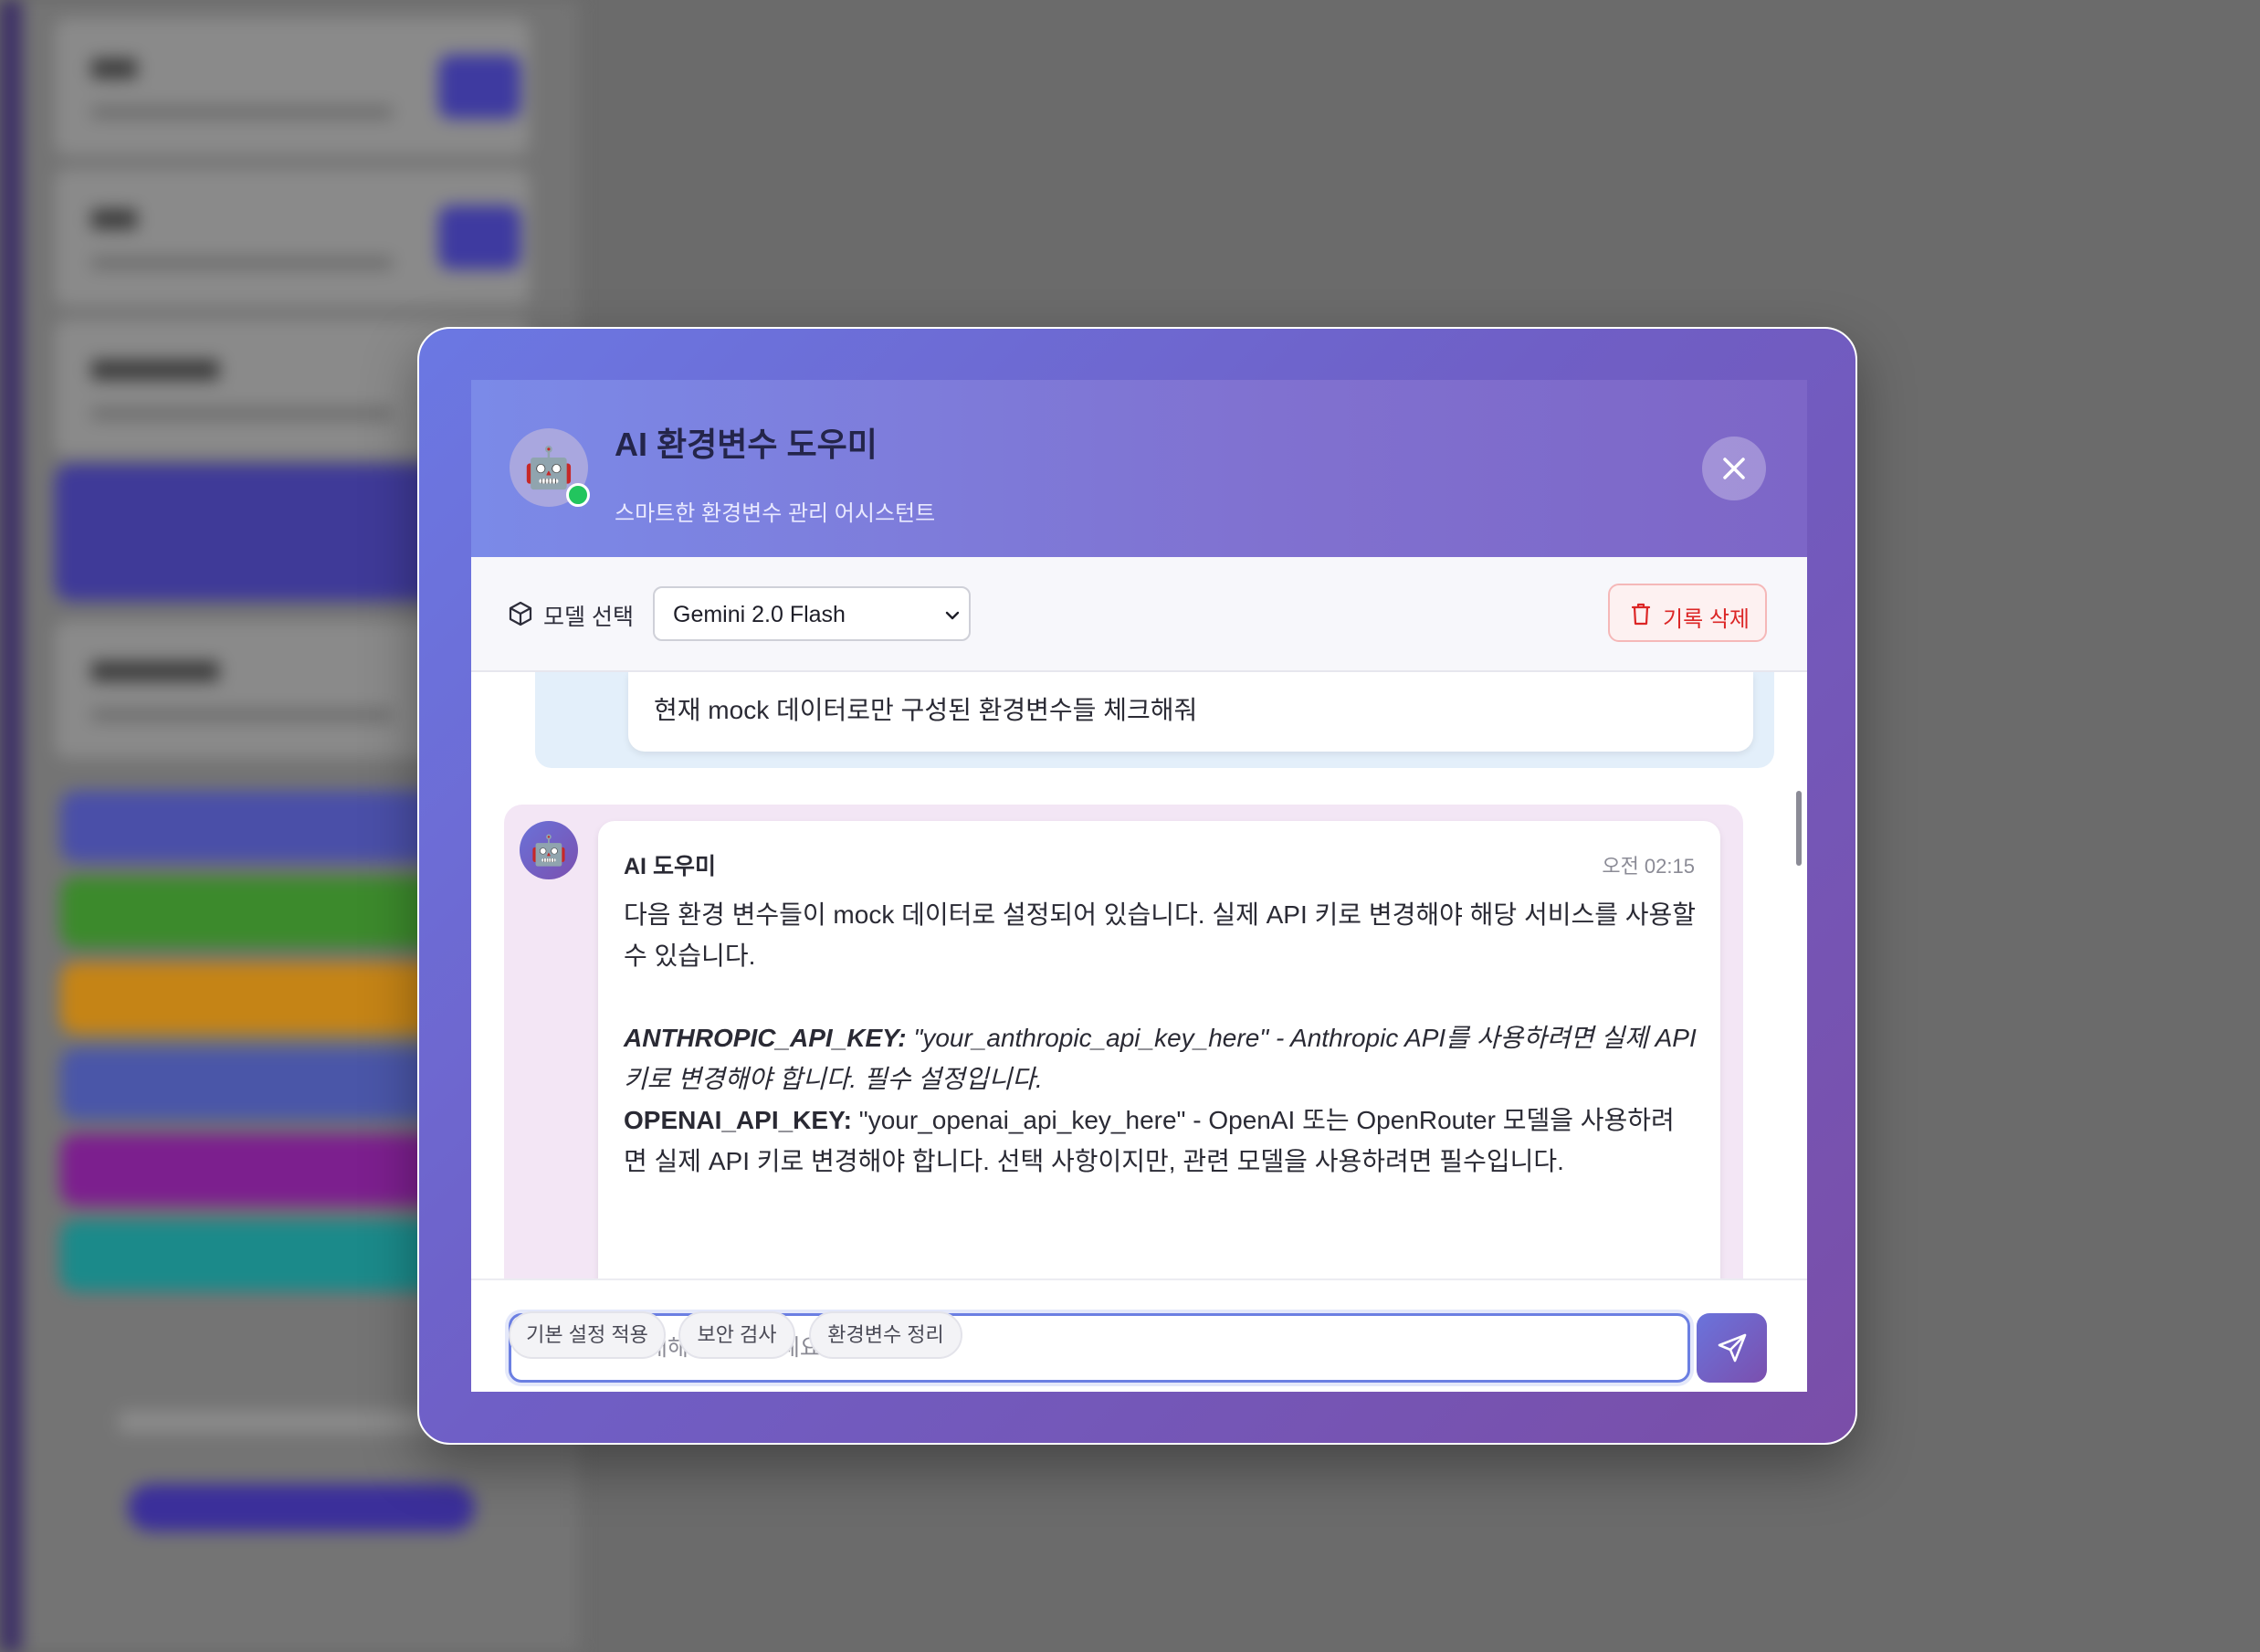  I want to click on clear-history-button: 기록 삭제, so click(1688, 613).